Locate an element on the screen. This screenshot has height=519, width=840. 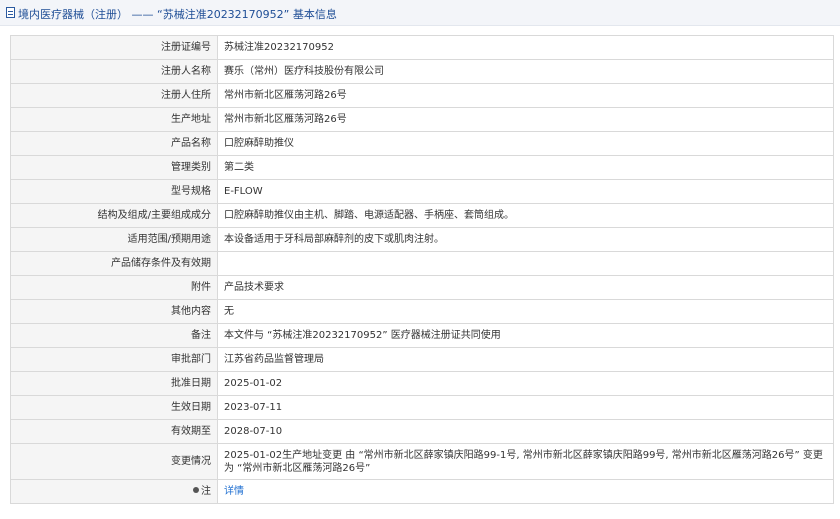
row-label: 审批部门 is located at coordinates (114, 359).